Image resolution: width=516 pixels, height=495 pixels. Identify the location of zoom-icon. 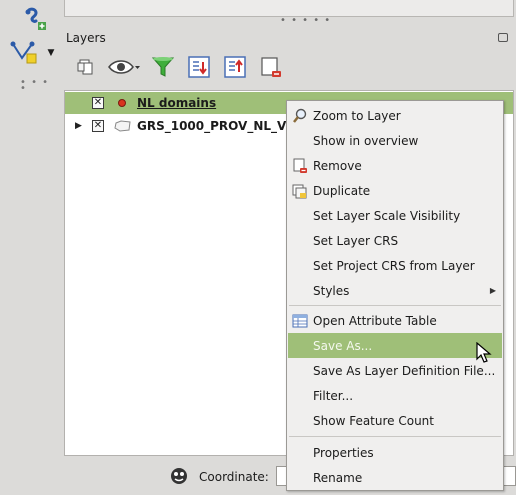
(300, 115).